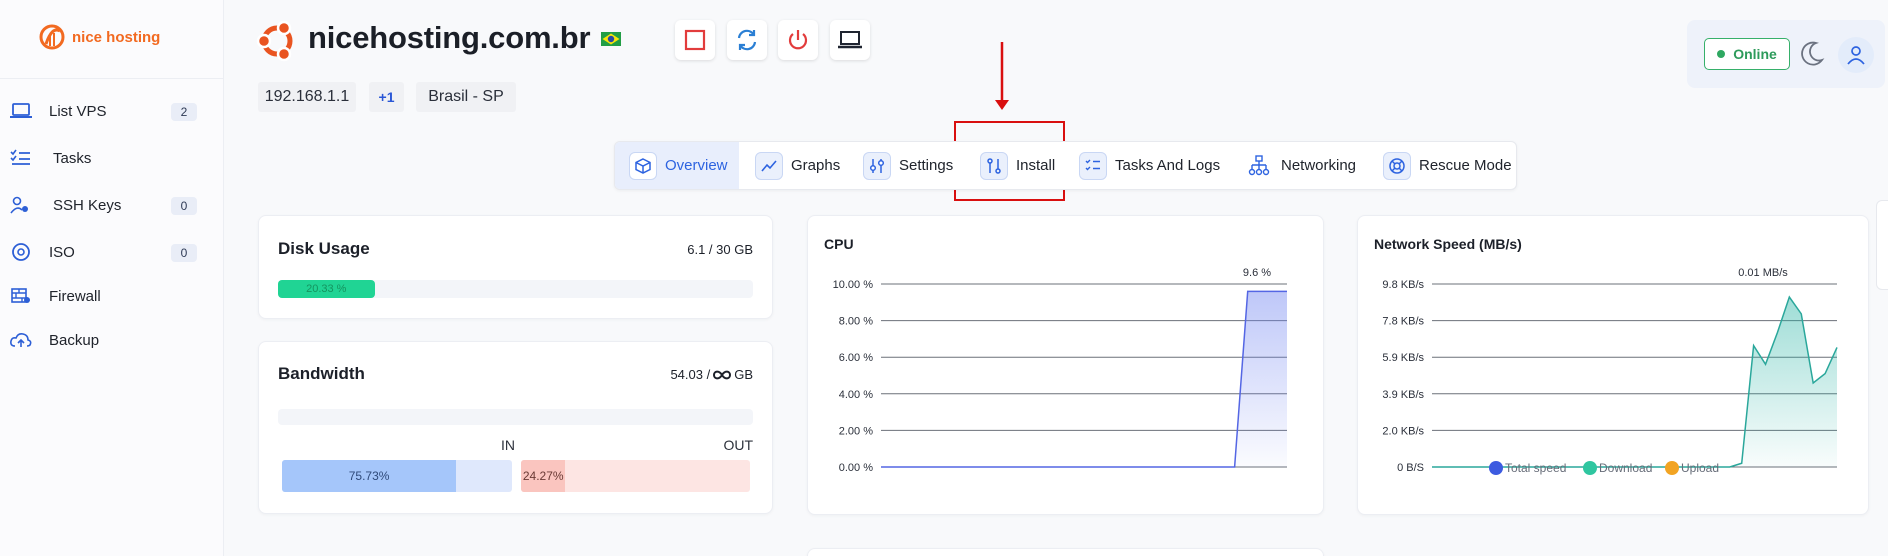 The width and height of the screenshot is (1888, 556). I want to click on refresh-icon, so click(747, 40).